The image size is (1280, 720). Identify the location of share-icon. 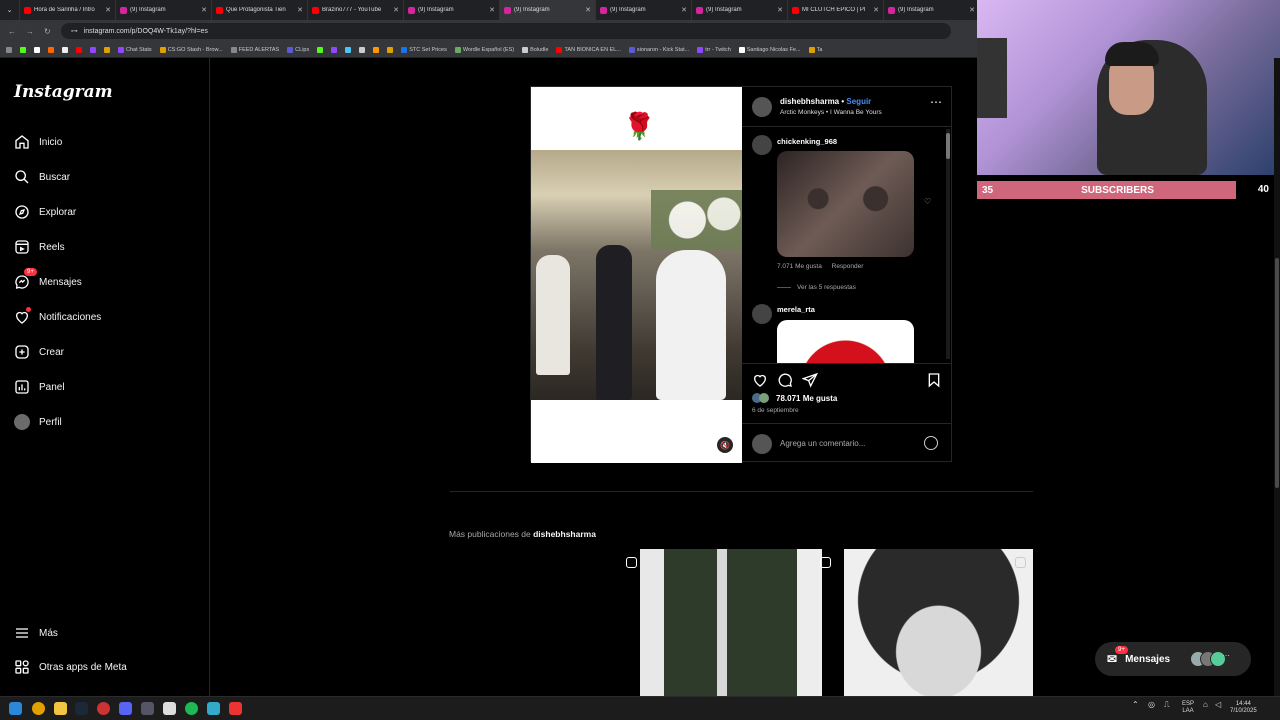
(810, 380).